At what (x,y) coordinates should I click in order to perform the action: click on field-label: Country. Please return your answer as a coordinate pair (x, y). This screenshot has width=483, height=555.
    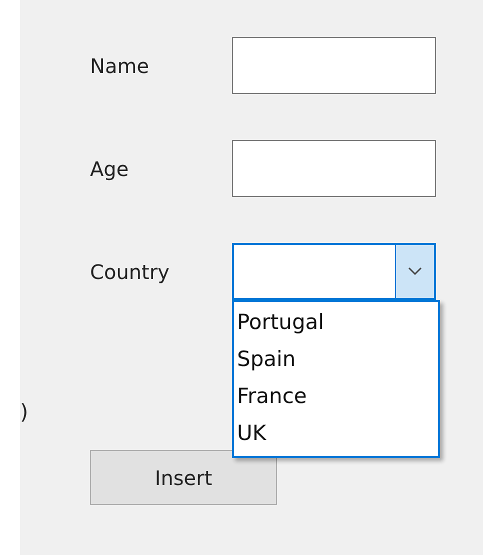
    Looking at the image, I should click on (130, 272).